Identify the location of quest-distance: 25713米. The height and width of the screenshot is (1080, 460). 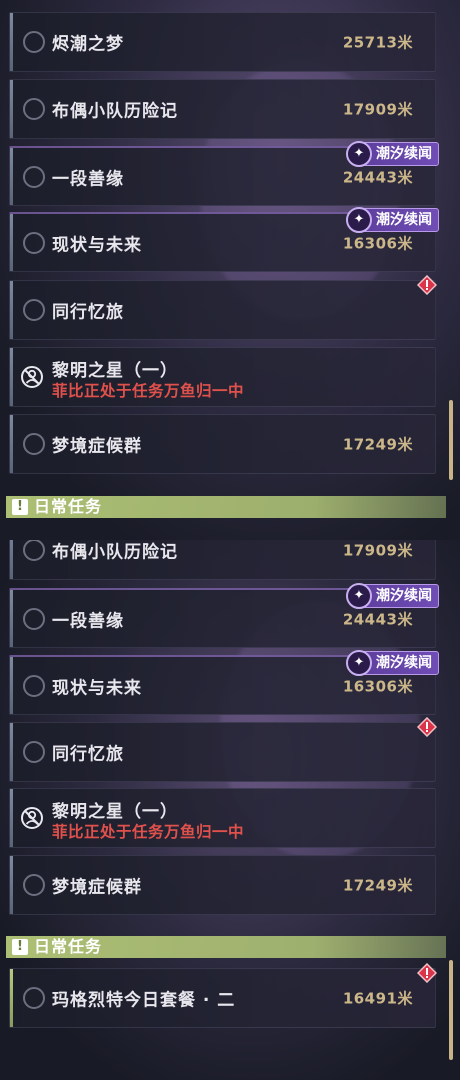
(377, 42).